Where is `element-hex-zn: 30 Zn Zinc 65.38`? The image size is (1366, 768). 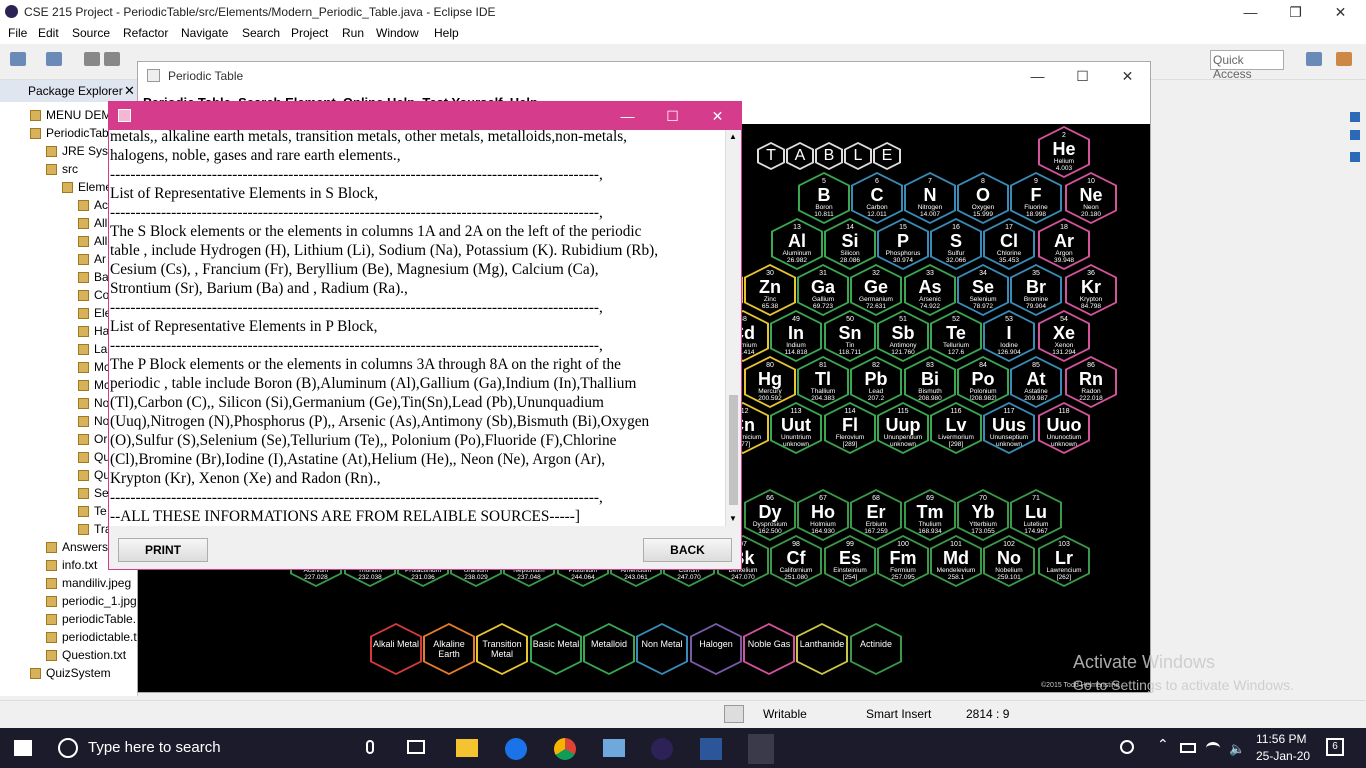 element-hex-zn: 30 Zn Zinc 65.38 is located at coordinates (770, 290).